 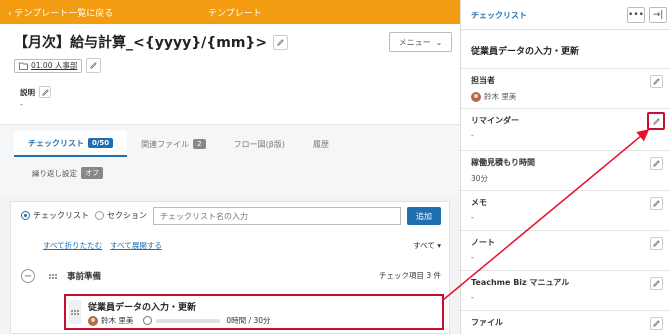 I want to click on filter-dropdown: すべて ▾, so click(x=427, y=245).